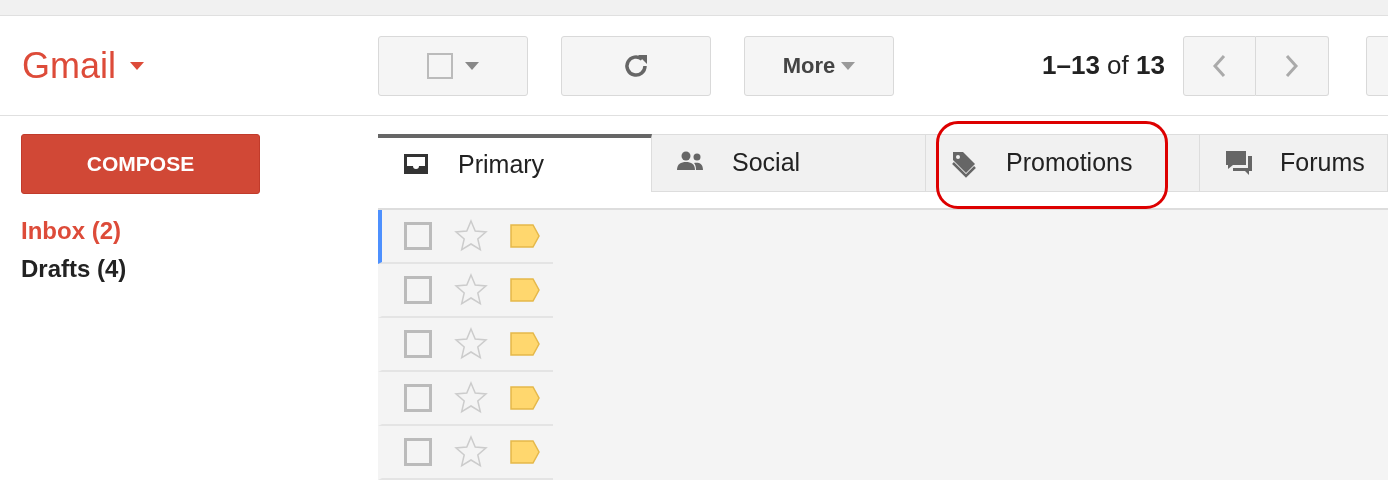 The width and height of the screenshot is (1388, 480). What do you see at coordinates (440, 65) in the screenshot?
I see `checkbox-icon` at bounding box center [440, 65].